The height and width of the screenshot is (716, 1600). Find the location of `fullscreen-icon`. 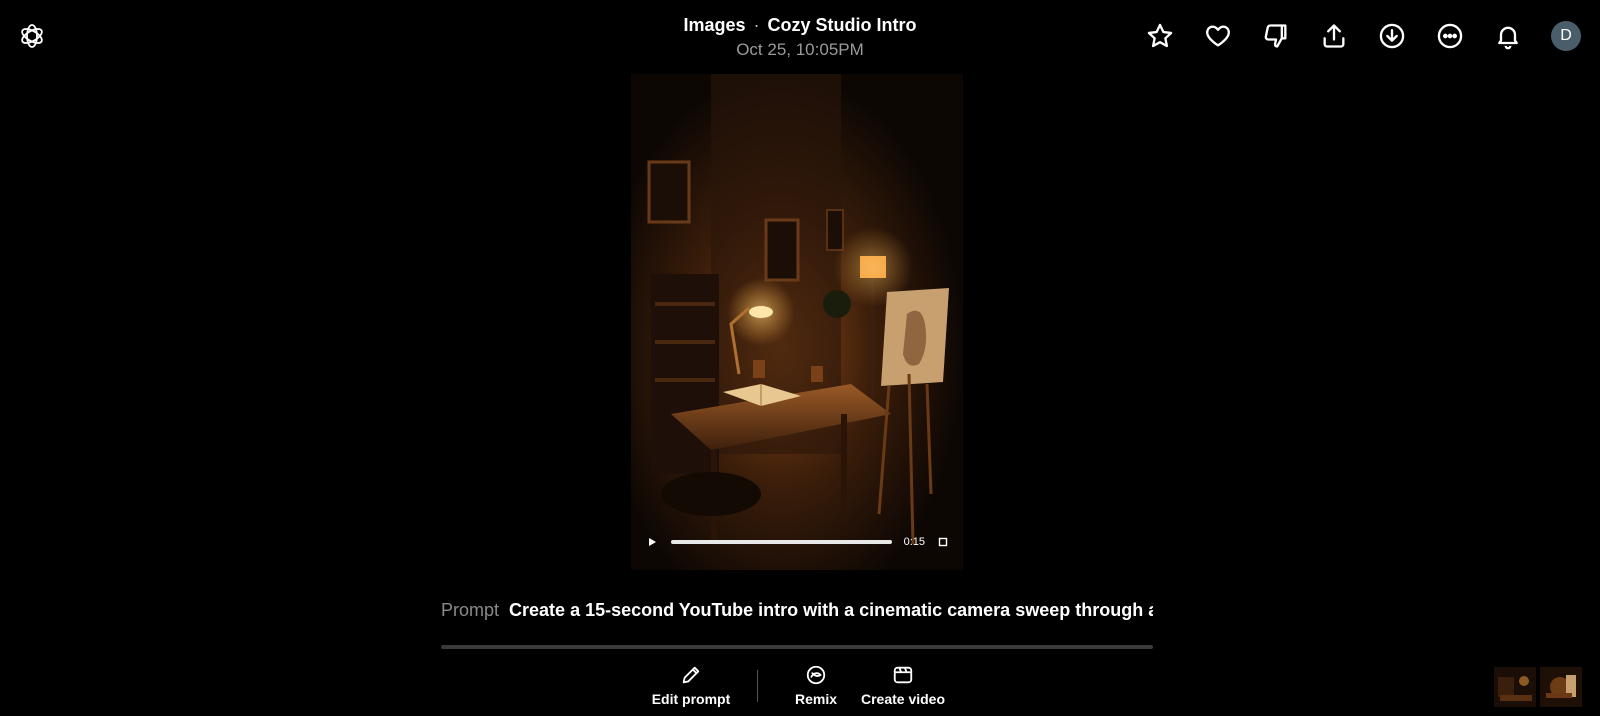

fullscreen-icon is located at coordinates (943, 542).